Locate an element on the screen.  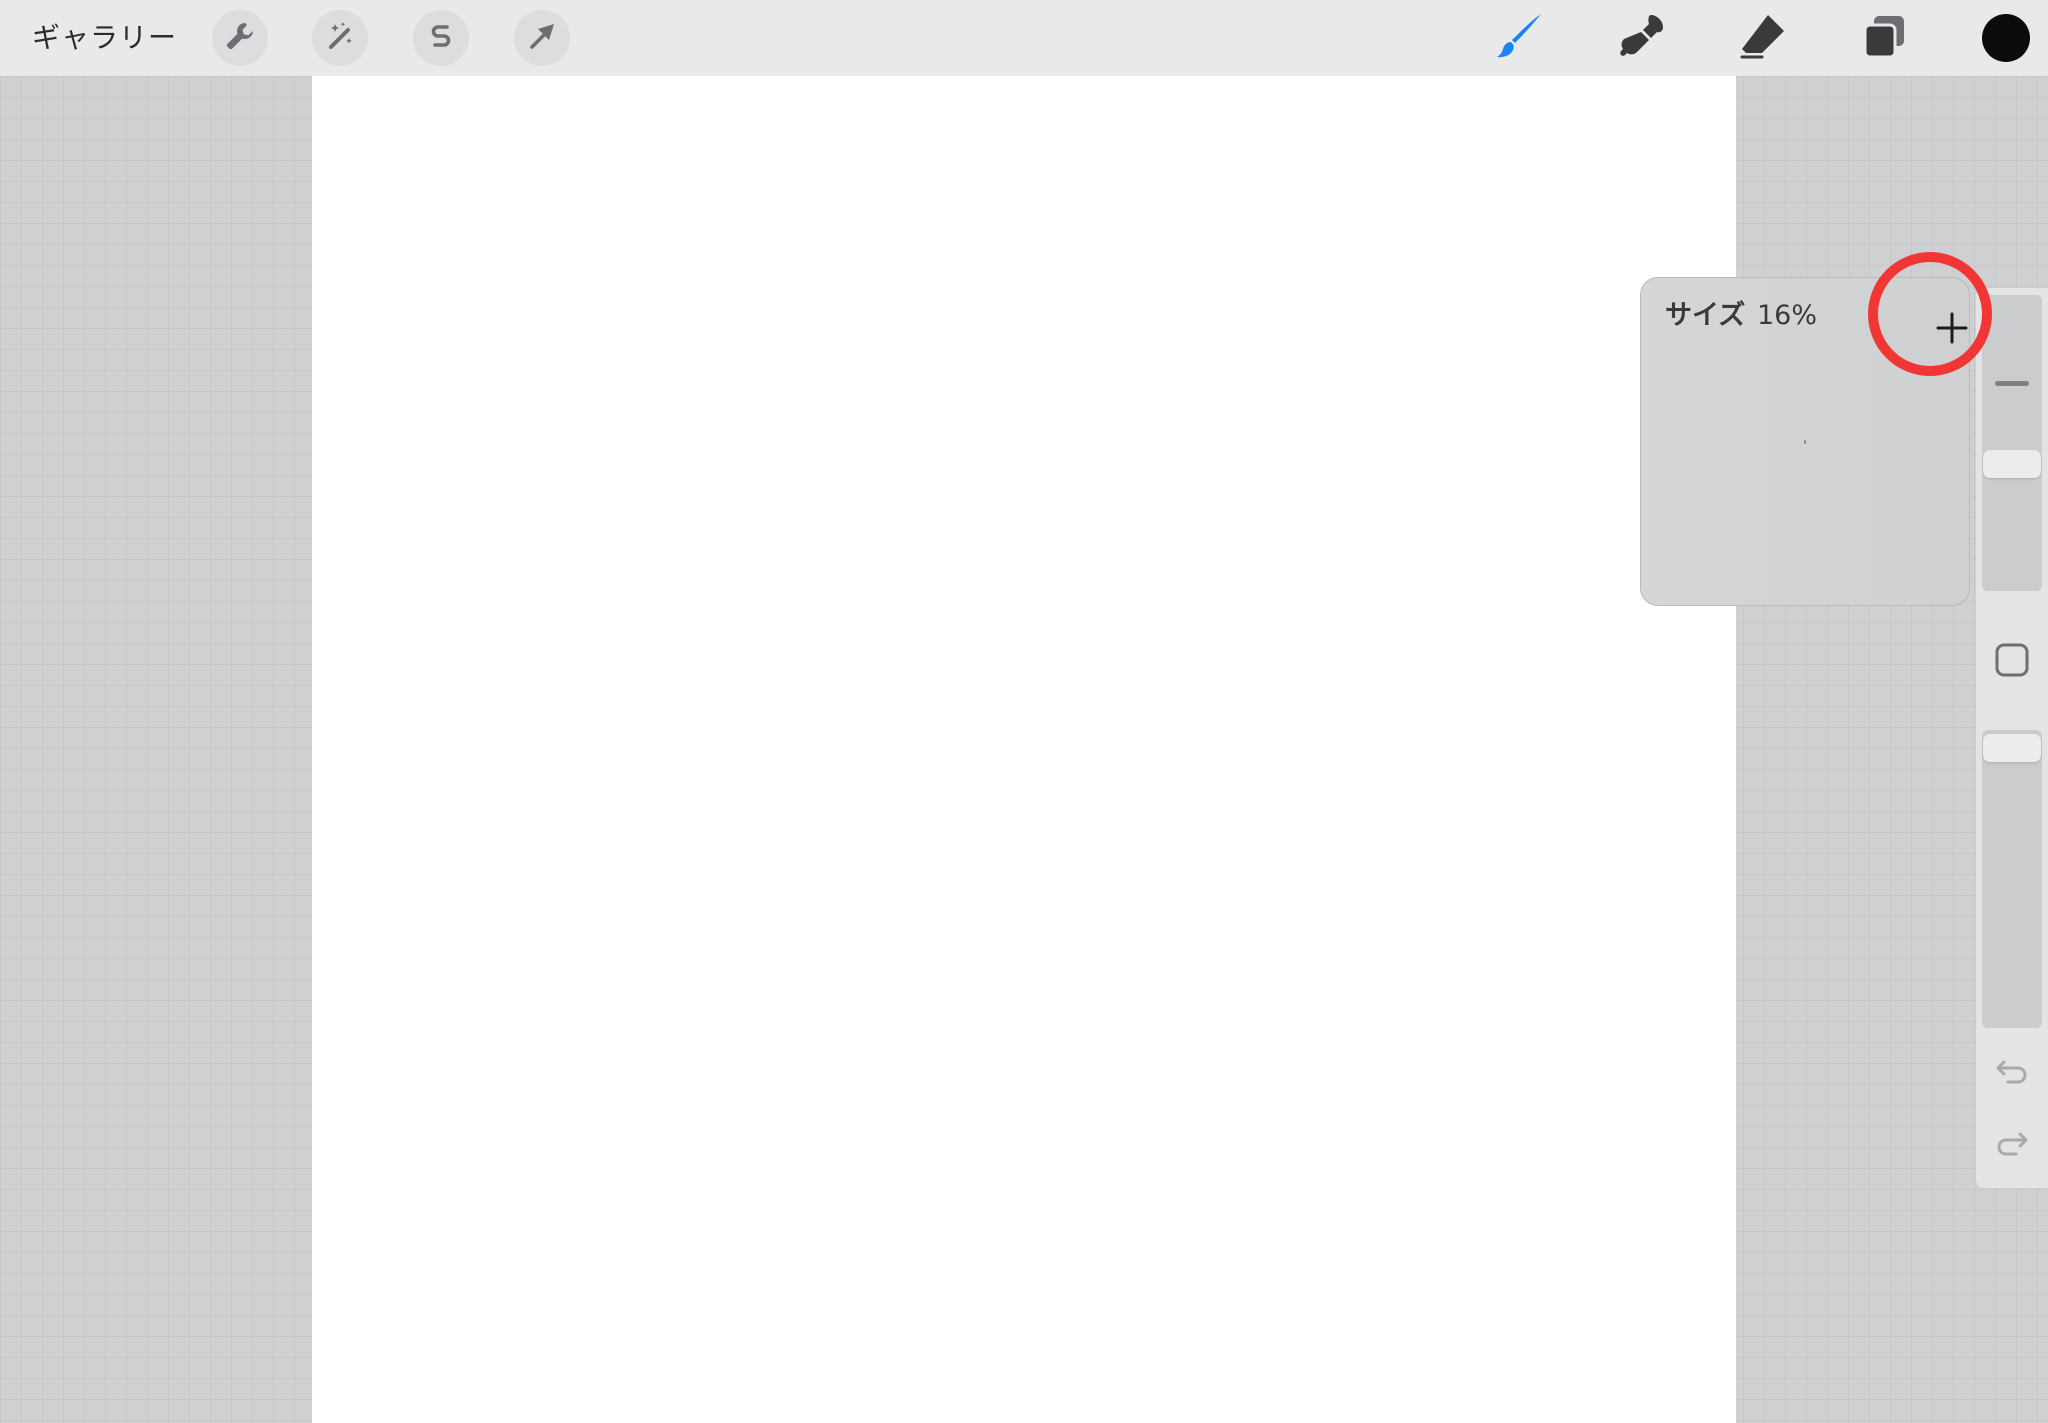
increase-size-button is located at coordinates (1952, 330).